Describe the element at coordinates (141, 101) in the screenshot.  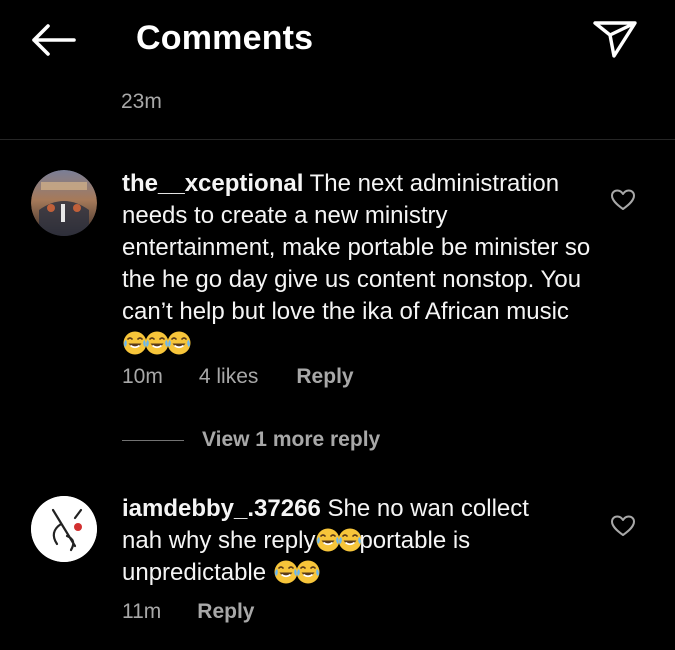
I see `post-timestamp: 23m` at that location.